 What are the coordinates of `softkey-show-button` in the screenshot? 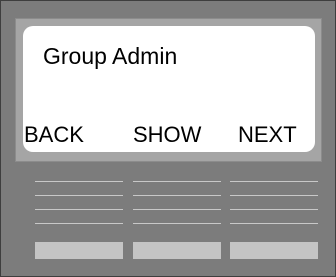 It's located at (177, 220).